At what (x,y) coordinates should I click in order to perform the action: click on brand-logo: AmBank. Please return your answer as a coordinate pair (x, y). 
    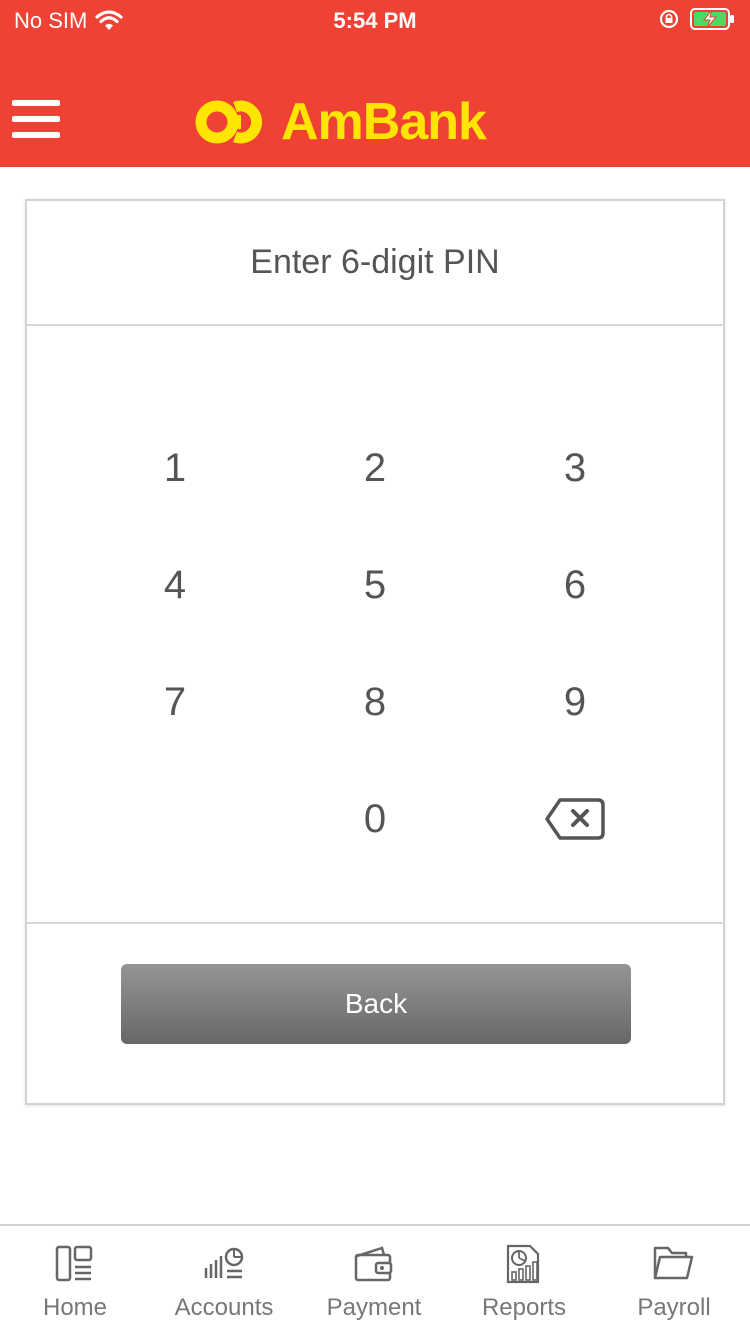
    Looking at the image, I should click on (341, 122).